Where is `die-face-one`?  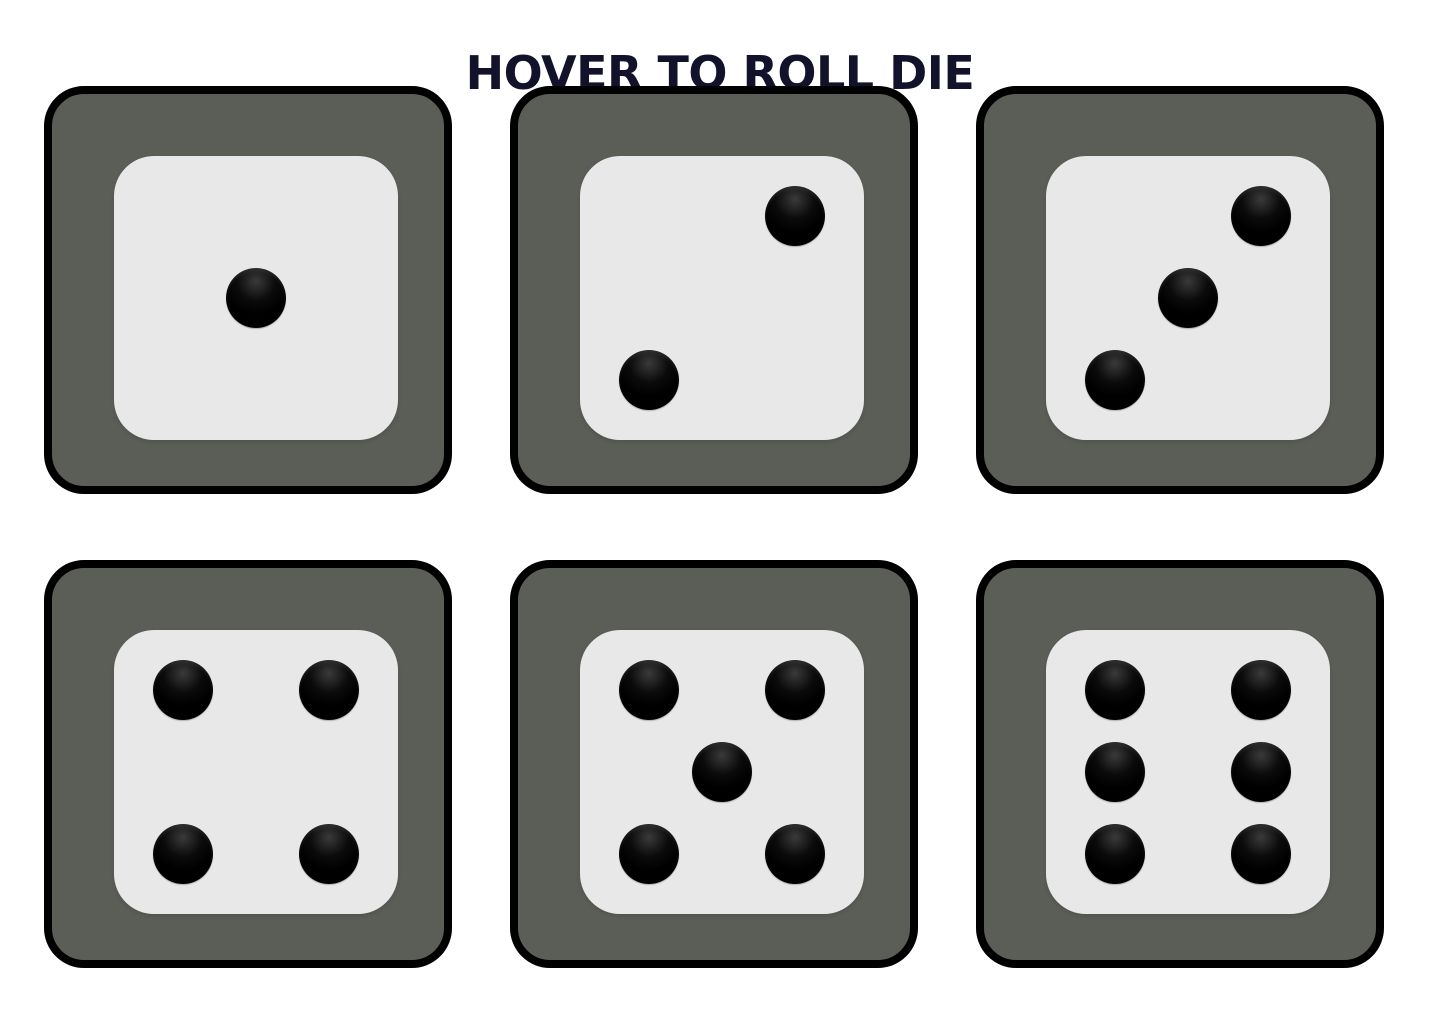
die-face-one is located at coordinates (256, 298).